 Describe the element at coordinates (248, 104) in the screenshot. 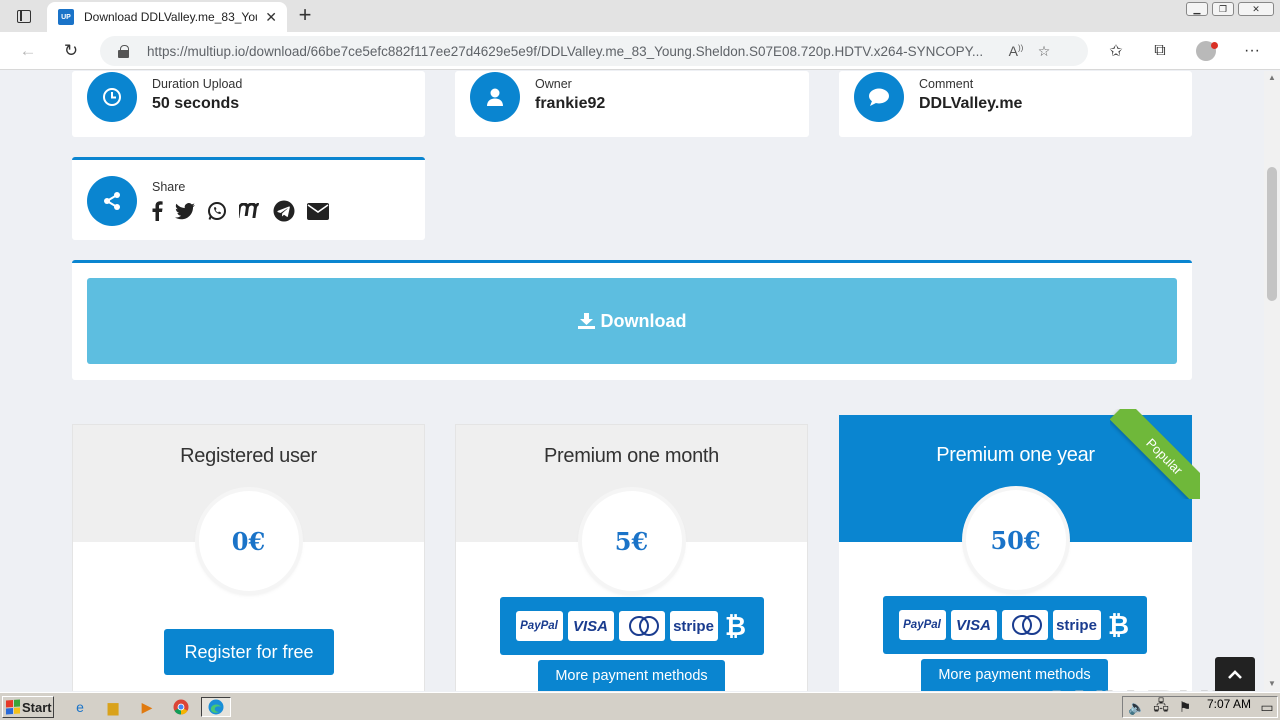

I see `duration-card: Duration Upload 50 seconds` at that location.